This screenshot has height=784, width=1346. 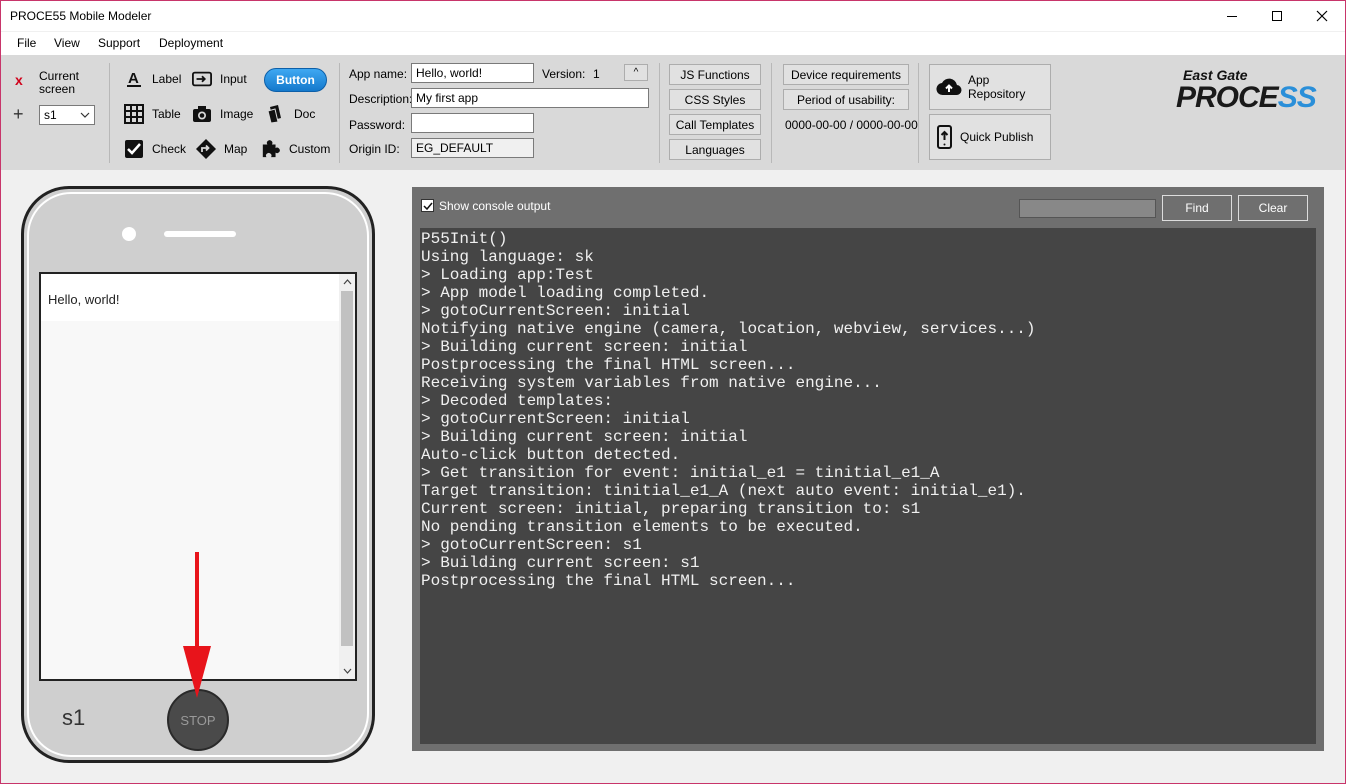 I want to click on console-line: > App model loading completed., so click(x=565, y=293).